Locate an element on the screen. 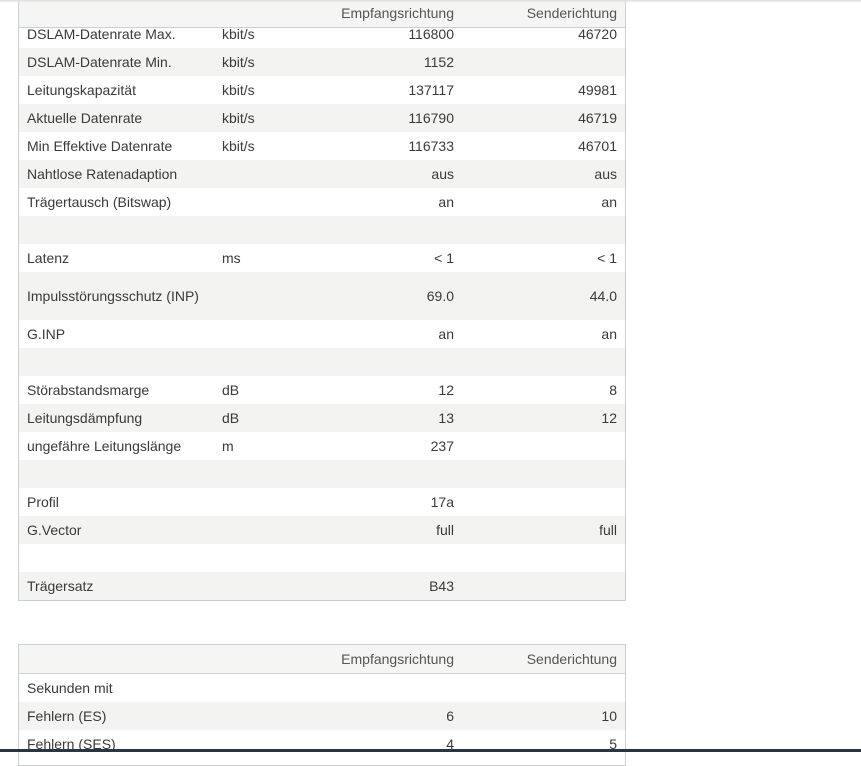  cell-rx: 137117 is located at coordinates (431, 90).